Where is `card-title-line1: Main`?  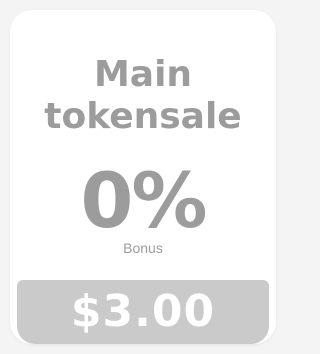 card-title-line1: Main is located at coordinates (143, 74).